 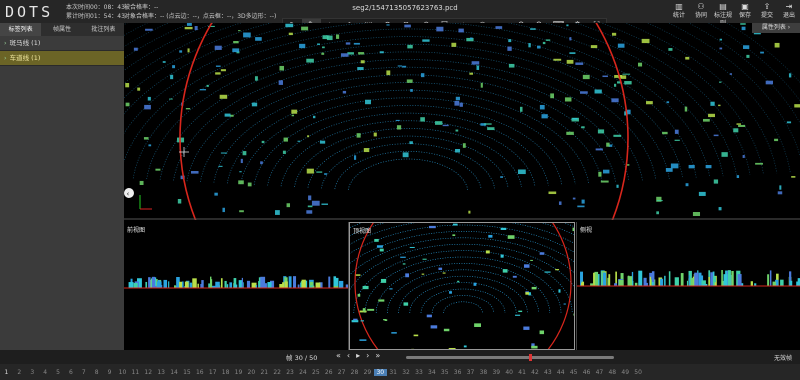 I want to click on frame-cell: 45, so click(x=573, y=372).